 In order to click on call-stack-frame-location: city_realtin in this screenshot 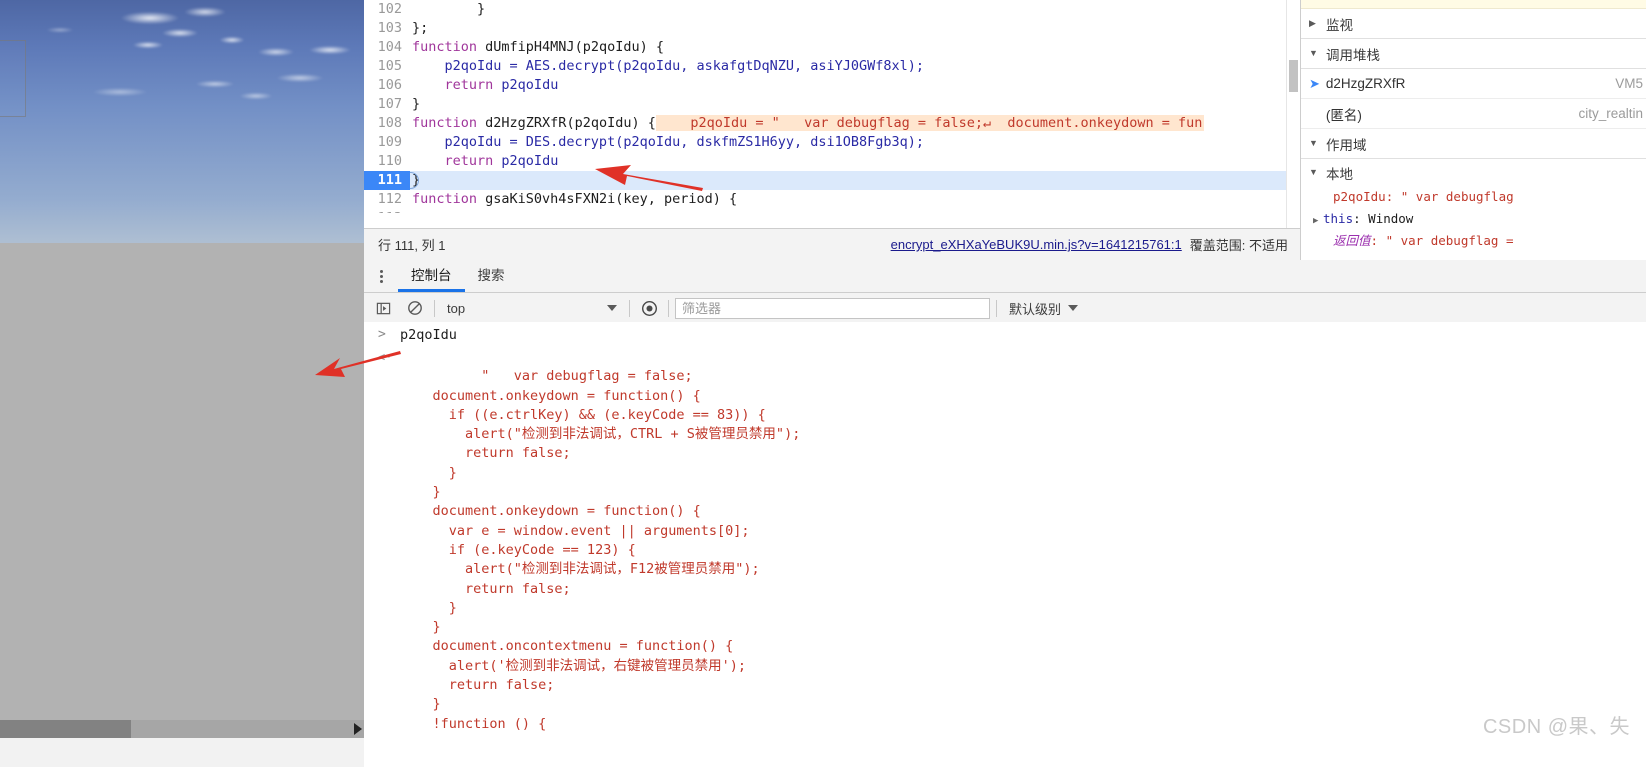, I will do `click(1610, 113)`.